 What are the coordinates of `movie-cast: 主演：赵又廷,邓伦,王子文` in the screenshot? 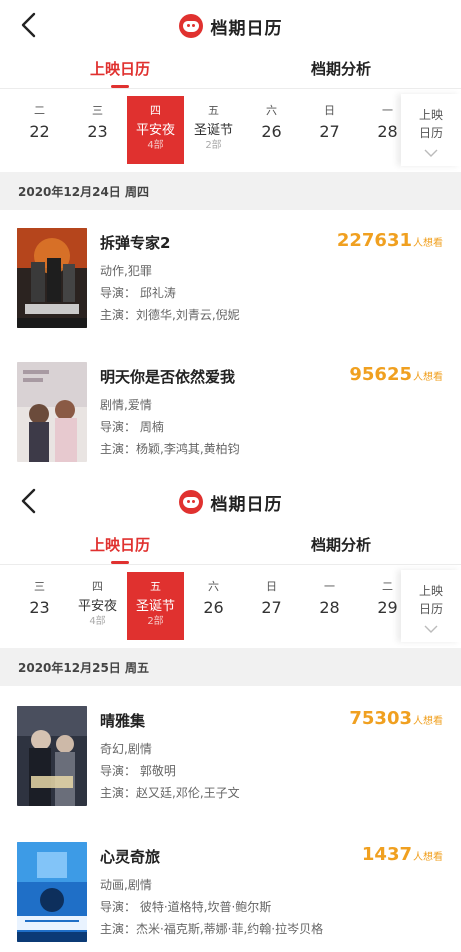 It's located at (170, 793).